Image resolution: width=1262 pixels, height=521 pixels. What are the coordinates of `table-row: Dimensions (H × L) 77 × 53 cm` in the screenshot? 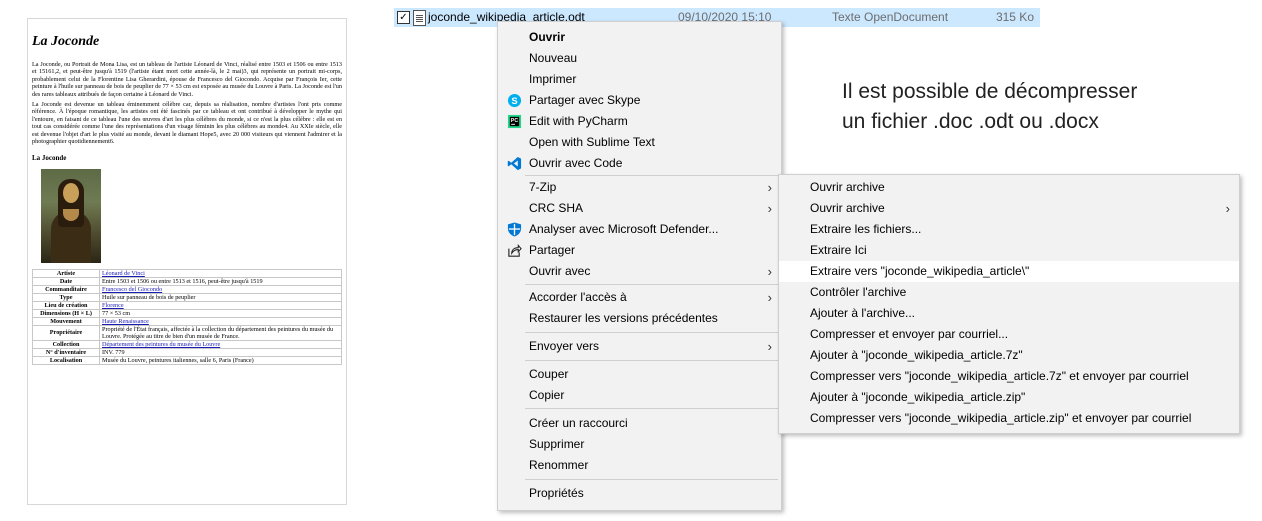 It's located at (187, 313).